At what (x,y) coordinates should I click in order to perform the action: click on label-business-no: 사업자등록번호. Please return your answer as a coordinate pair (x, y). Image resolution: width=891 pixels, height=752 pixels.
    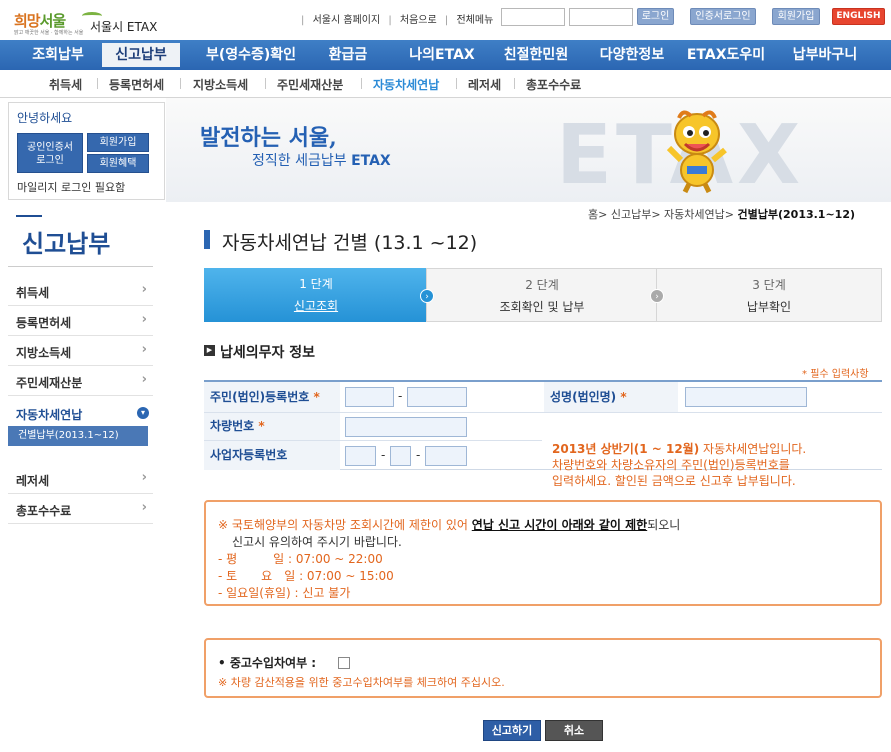
    Looking at the image, I should click on (272, 455).